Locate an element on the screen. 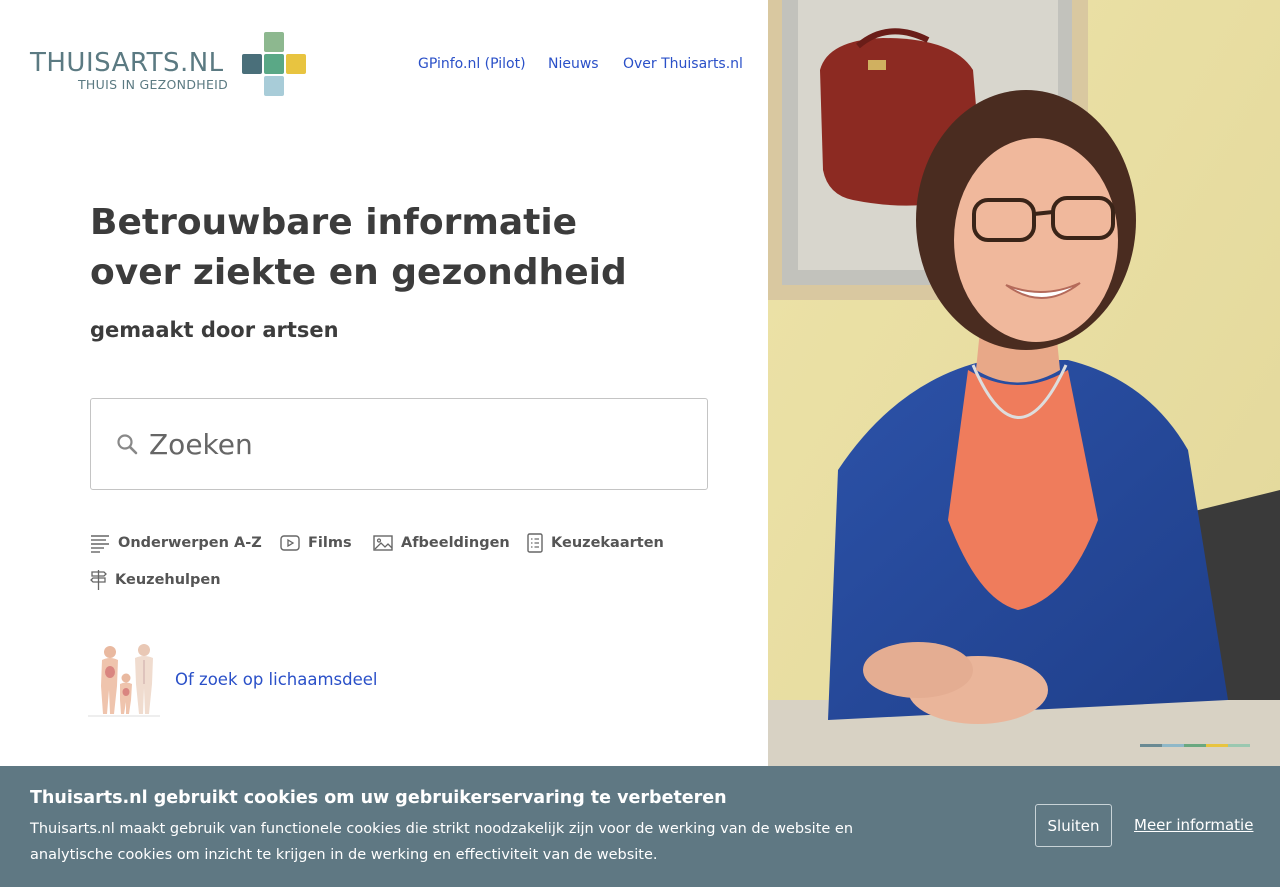 The height and width of the screenshot is (887, 1280). body-part-search: Of zoek op lichaamsdeel is located at coordinates (233, 679).